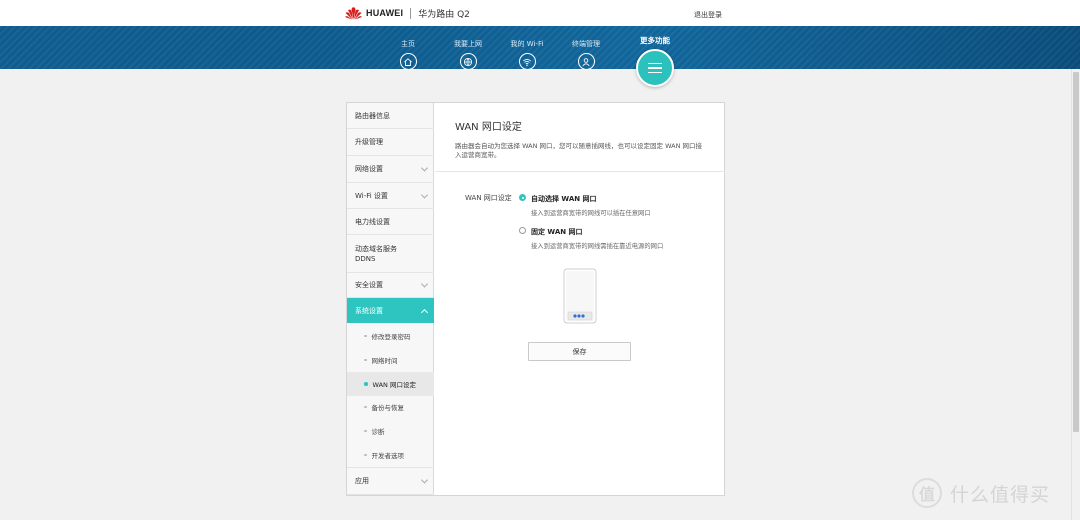  I want to click on sidebar-item-apps: 应用, so click(390, 481).